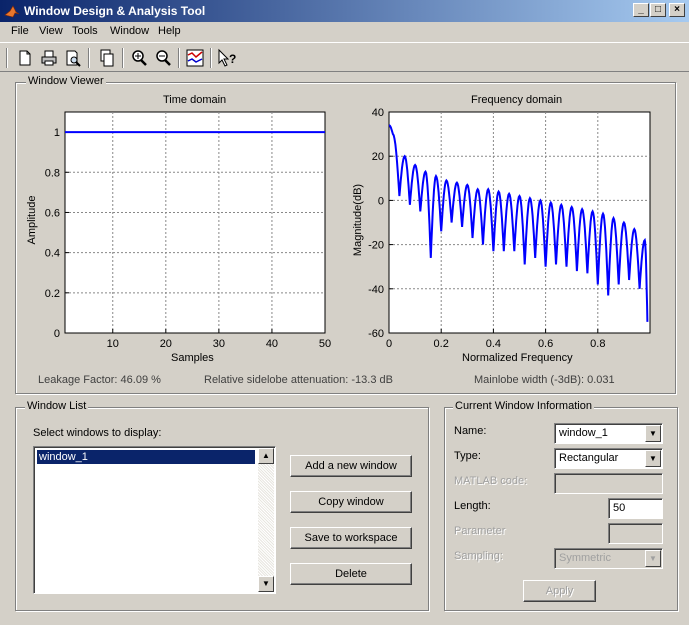  What do you see at coordinates (195, 58) in the screenshot?
I see `full-view-button` at bounding box center [195, 58].